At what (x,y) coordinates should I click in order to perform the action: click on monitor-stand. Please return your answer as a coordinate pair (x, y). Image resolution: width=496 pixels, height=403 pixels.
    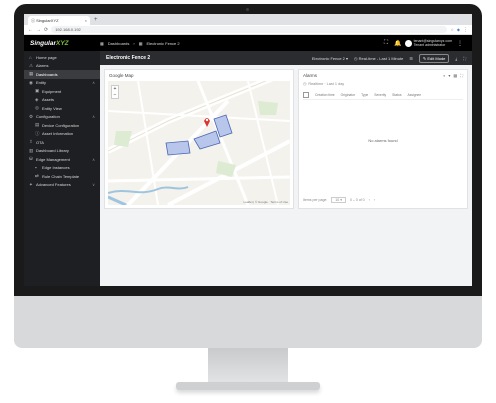
    Looking at the image, I should click on (248, 366).